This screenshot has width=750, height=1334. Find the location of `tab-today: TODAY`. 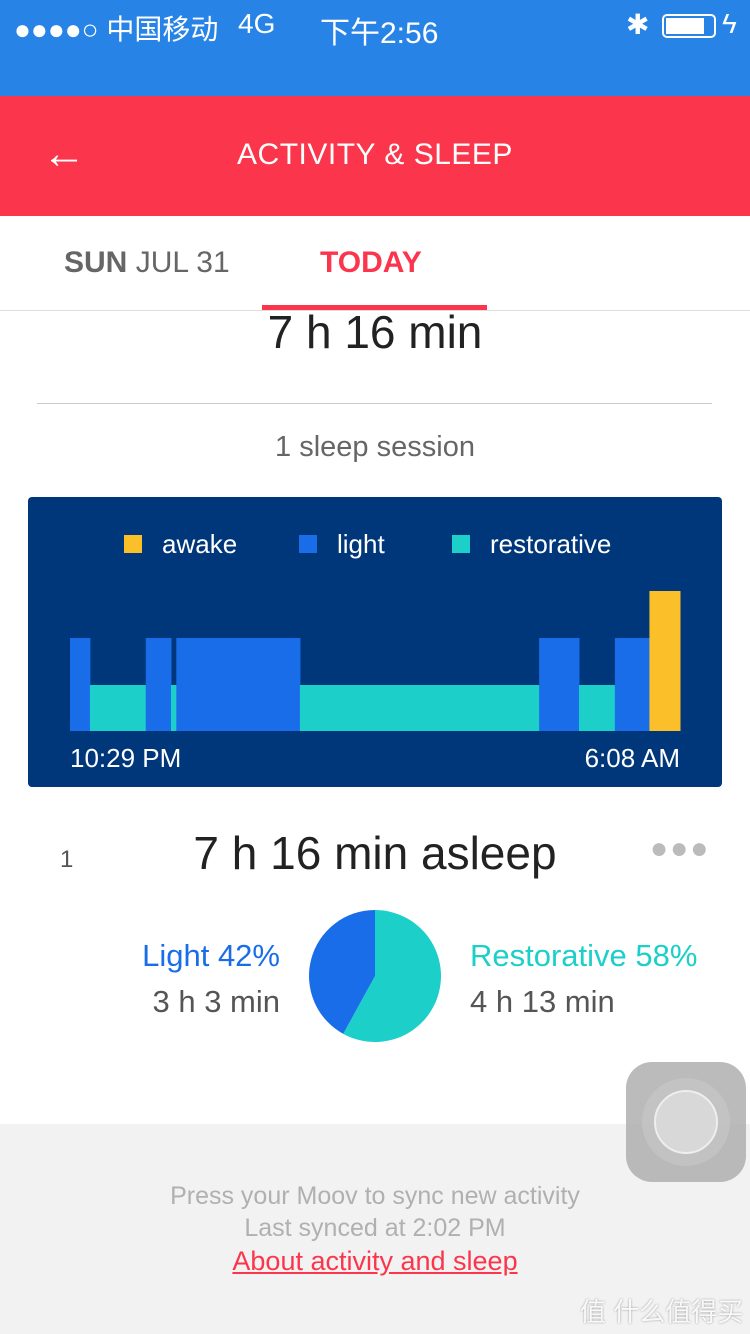

tab-today: TODAY is located at coordinates (371, 263).